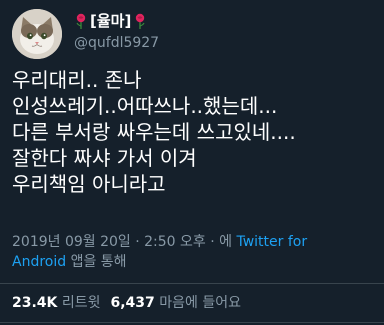 Image resolution: width=384 pixels, height=325 pixels. What do you see at coordinates (116, 43) in the screenshot?
I see `user-handle: @qufdl5927` at bounding box center [116, 43].